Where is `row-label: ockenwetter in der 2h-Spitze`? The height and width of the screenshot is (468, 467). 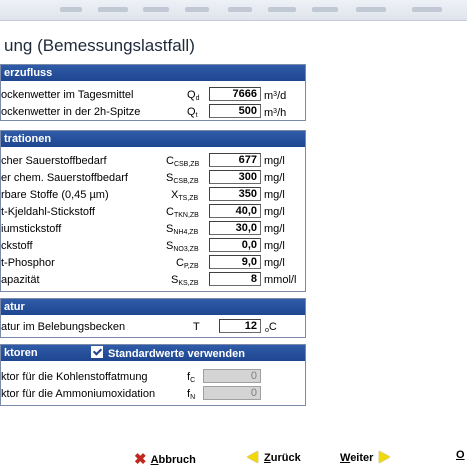 row-label: ockenwetter in der 2h-Spitze is located at coordinates (71, 112).